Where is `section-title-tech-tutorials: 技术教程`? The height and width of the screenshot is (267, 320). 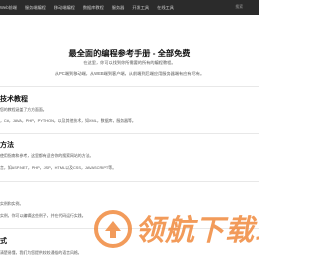
section-title-tech-tutorials: 技术教程 is located at coordinates (14, 99).